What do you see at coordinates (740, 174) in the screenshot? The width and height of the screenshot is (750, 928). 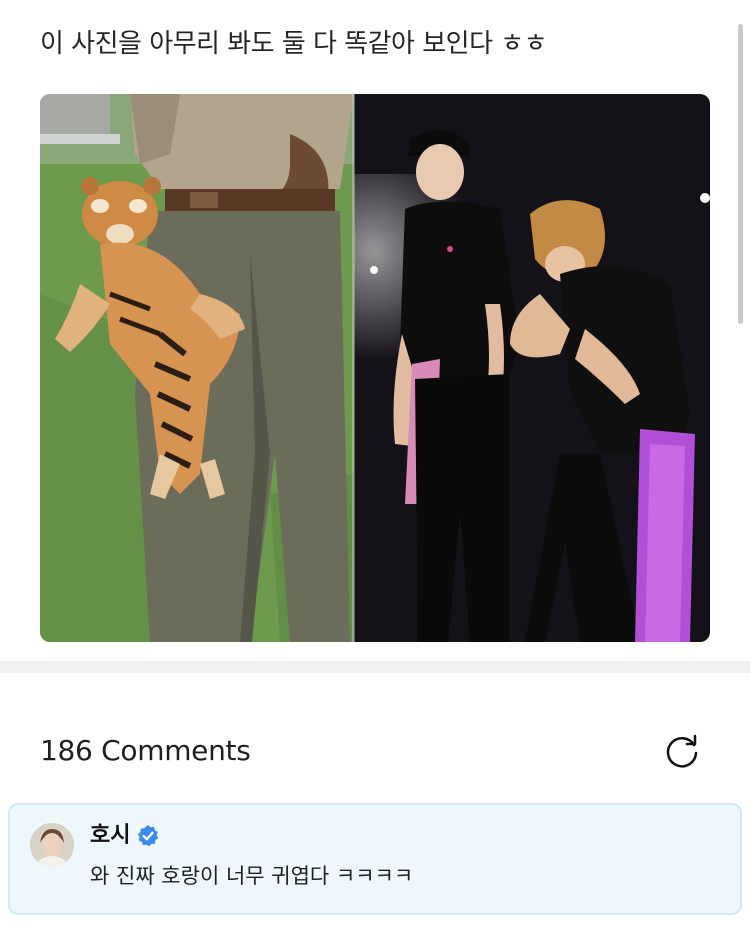 I see `scrollbar` at bounding box center [740, 174].